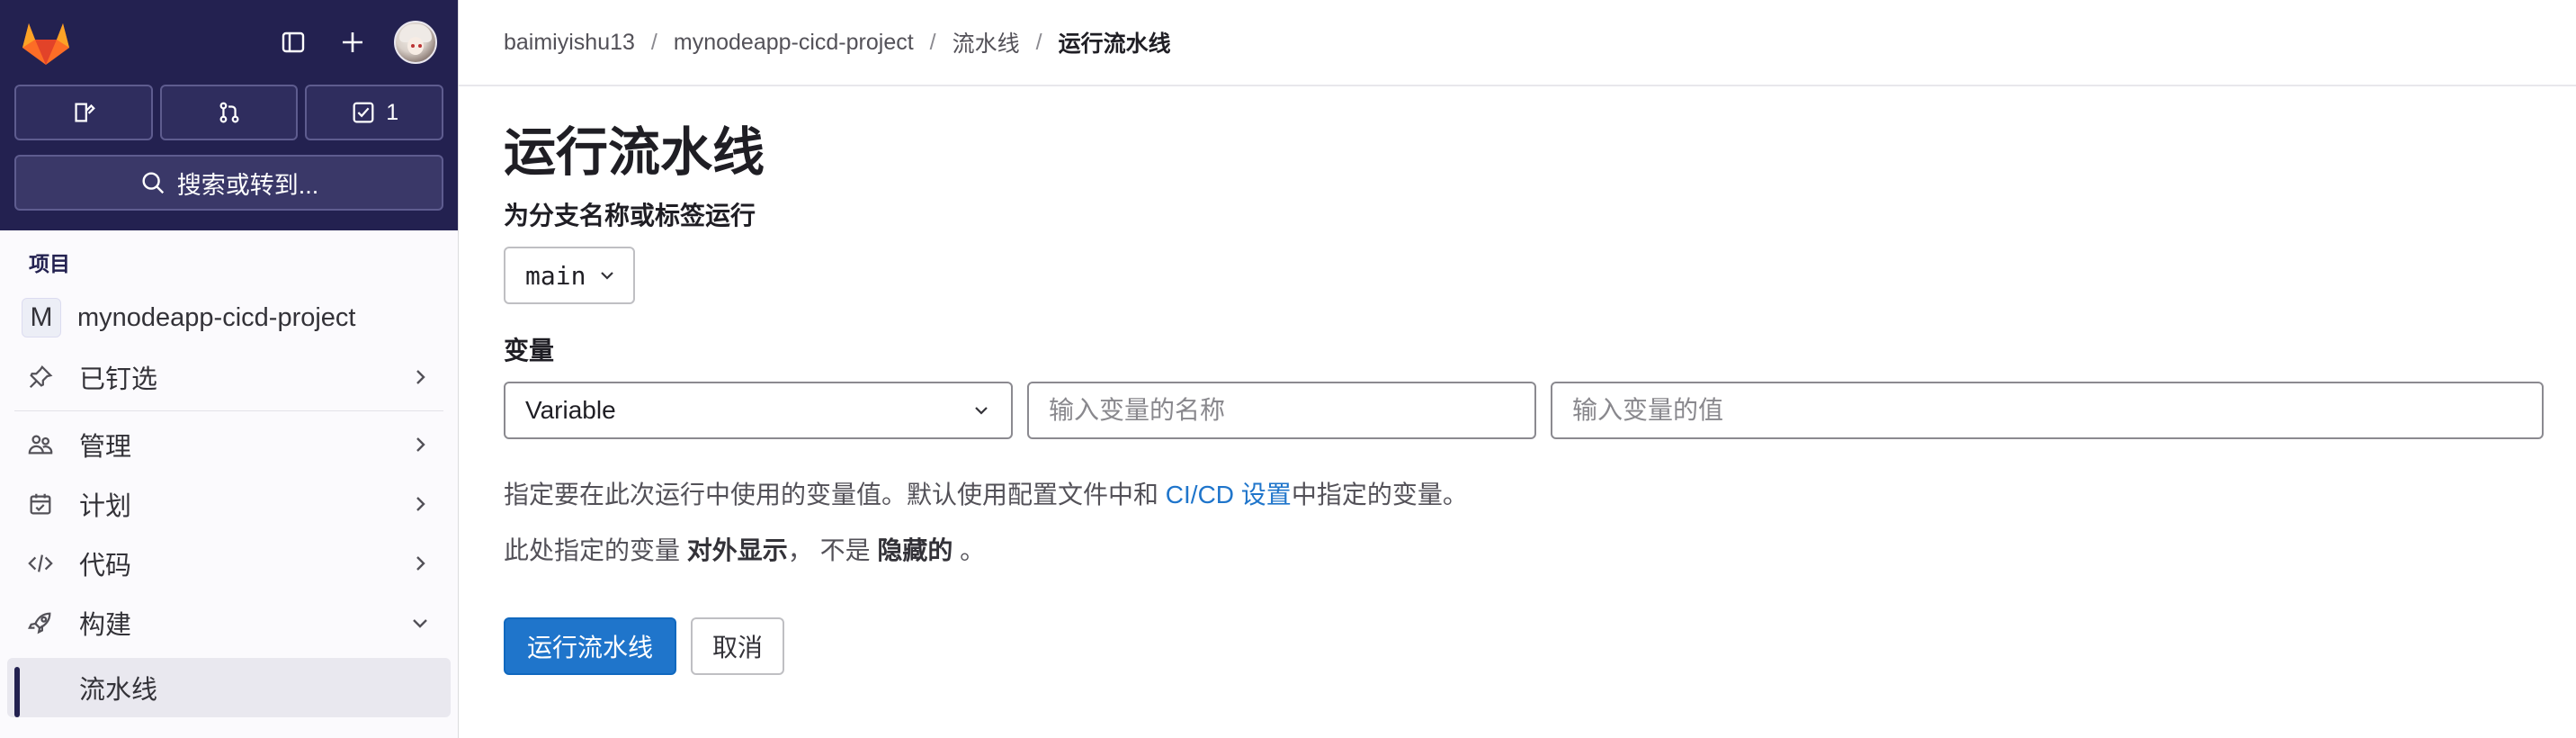 This screenshot has height=738, width=2576. Describe the element at coordinates (105, 447) in the screenshot. I see `sidebar-item-label: 管理` at that location.